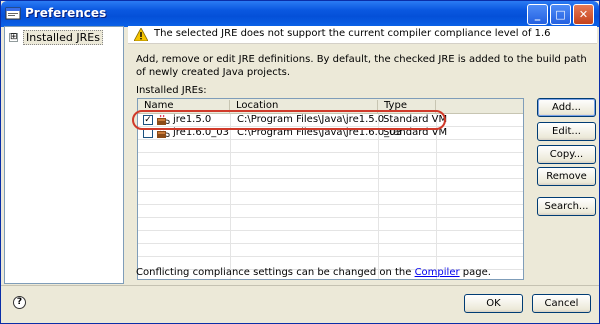 This screenshot has height=324, width=600. Describe the element at coordinates (560, 14) in the screenshot. I see `maximize-button: □` at that location.